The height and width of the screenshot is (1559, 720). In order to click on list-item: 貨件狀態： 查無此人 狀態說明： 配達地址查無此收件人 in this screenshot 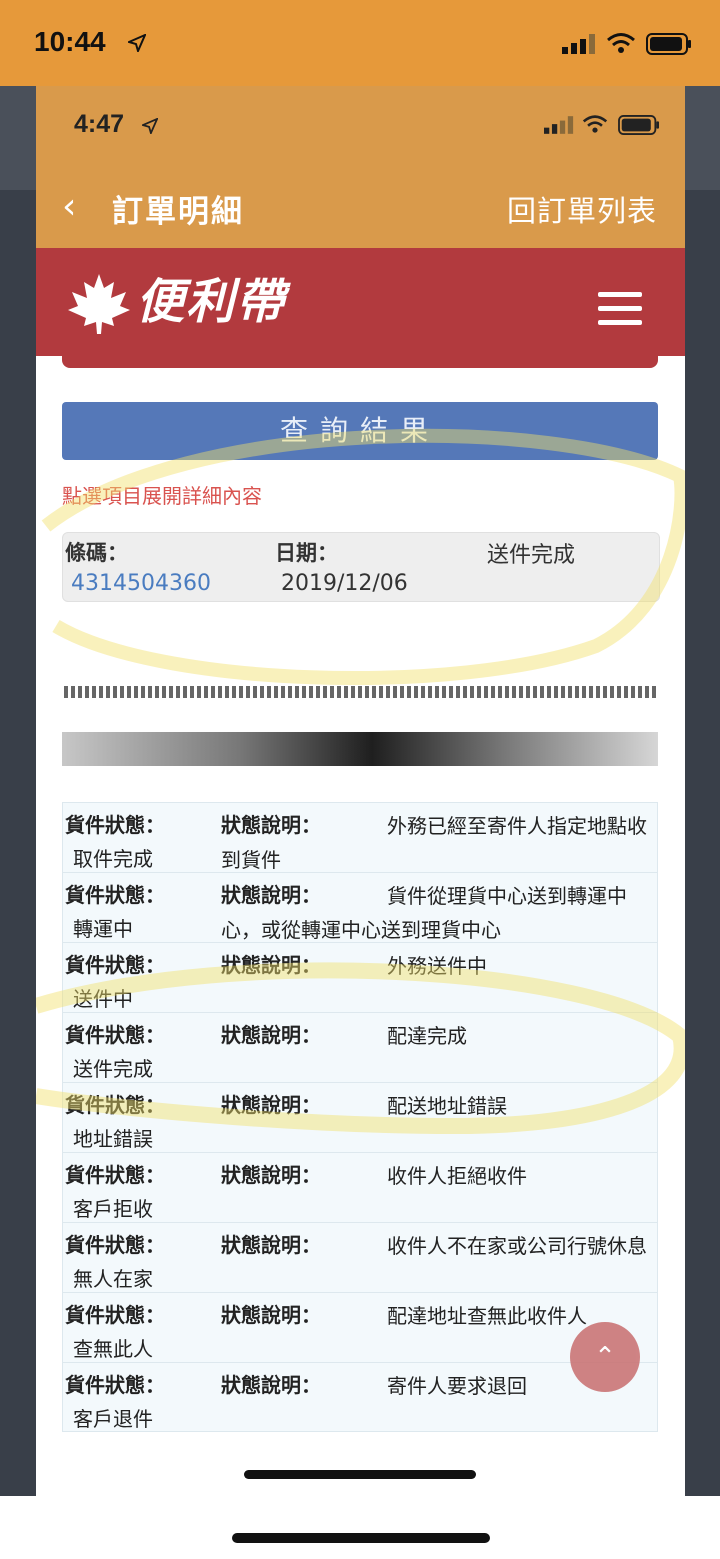, I will do `click(360, 1327)`.